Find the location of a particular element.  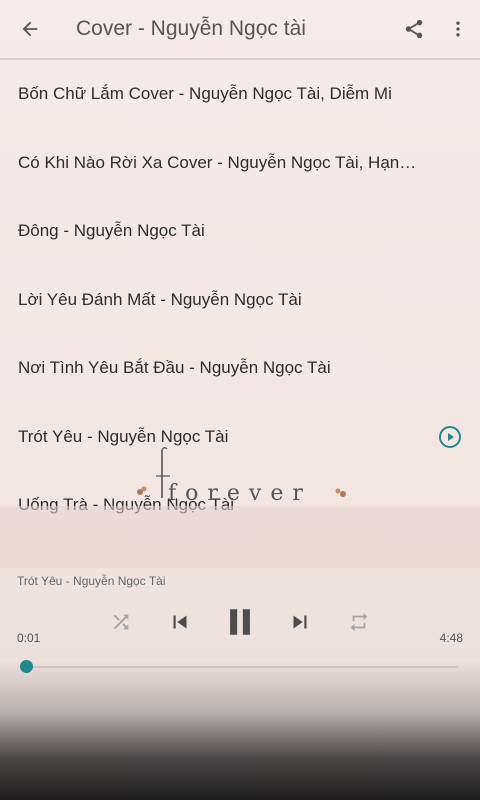

back-button is located at coordinates (30, 29).